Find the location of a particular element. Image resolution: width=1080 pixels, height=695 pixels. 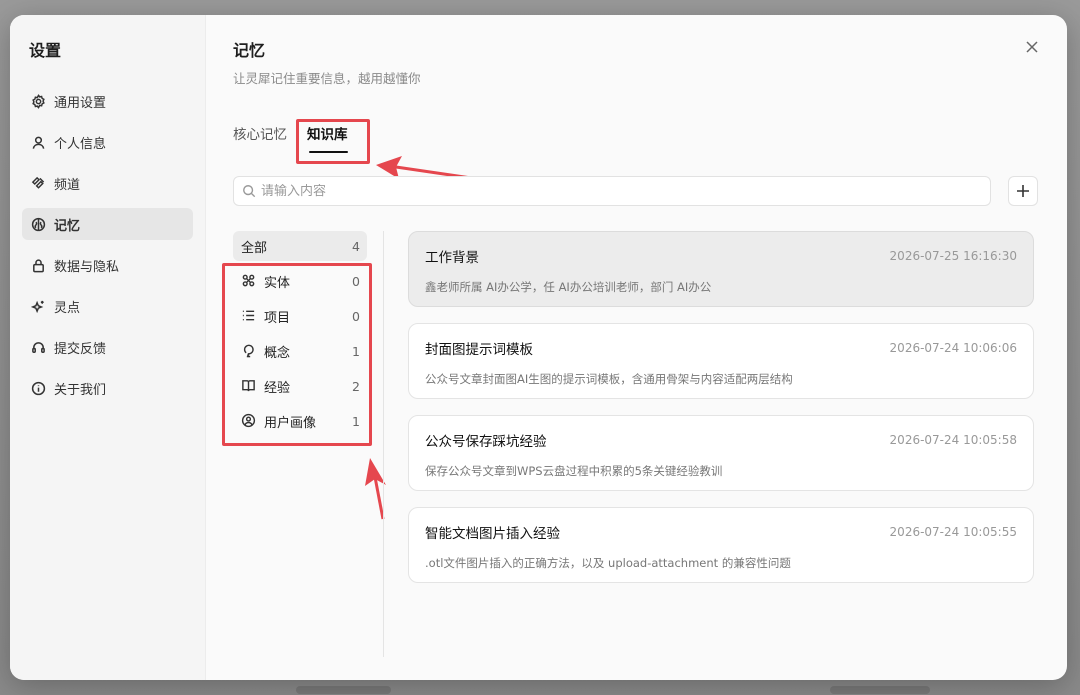

category-count: 4 is located at coordinates (356, 246).